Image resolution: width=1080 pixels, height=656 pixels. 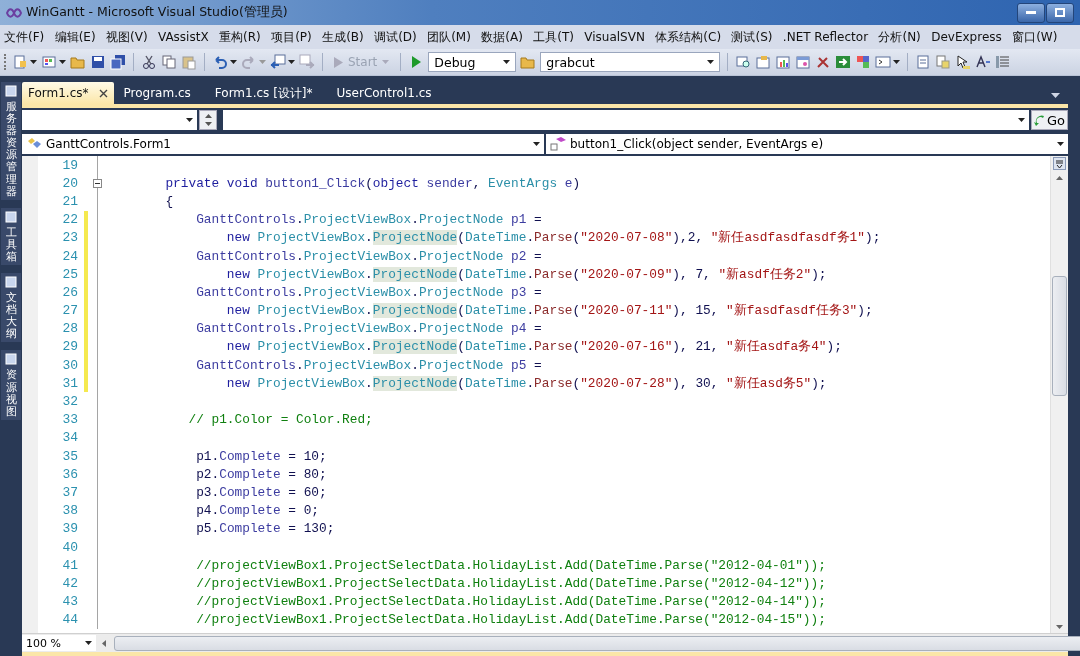 What do you see at coordinates (278, 62) in the screenshot?
I see `navigate-icon` at bounding box center [278, 62].